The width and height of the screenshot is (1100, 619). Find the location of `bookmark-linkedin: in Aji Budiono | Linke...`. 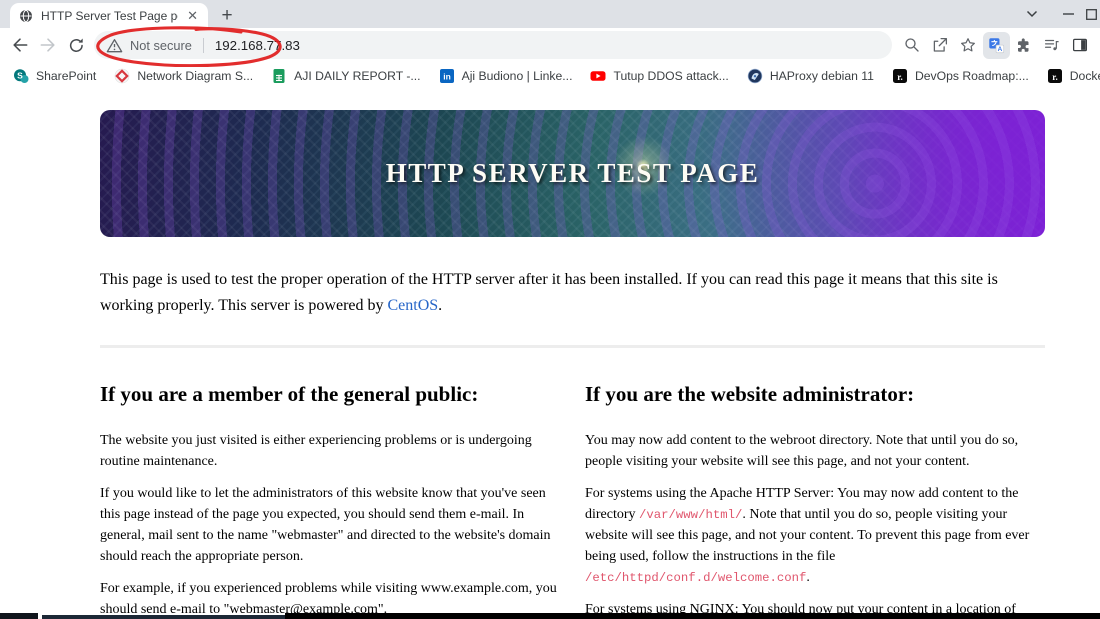

bookmark-linkedin: in Aji Budiono | Linke... is located at coordinates (506, 76).